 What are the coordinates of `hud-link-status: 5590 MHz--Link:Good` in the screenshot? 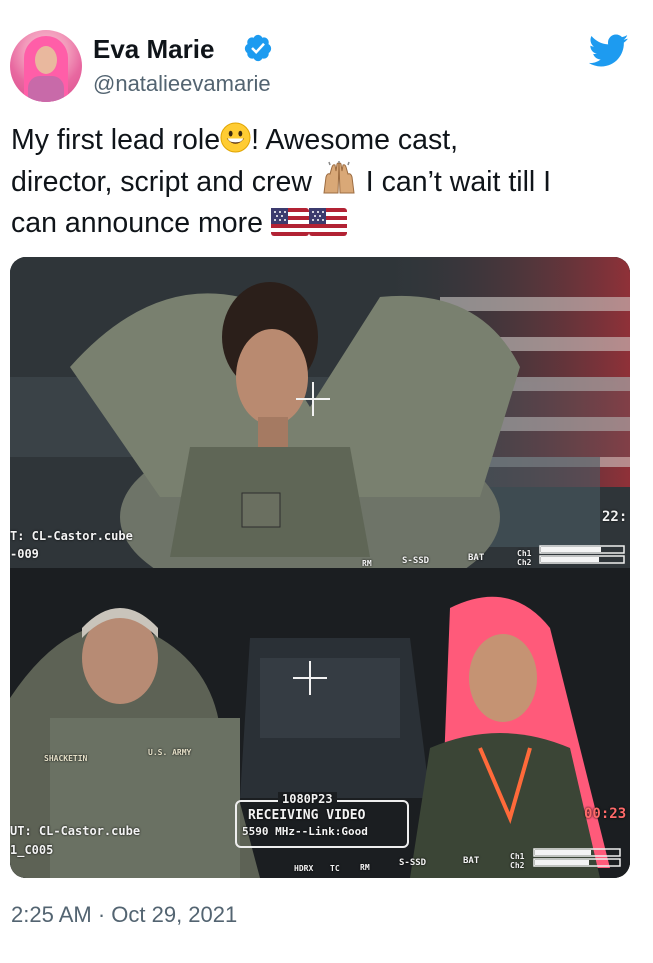 It's located at (305, 831).